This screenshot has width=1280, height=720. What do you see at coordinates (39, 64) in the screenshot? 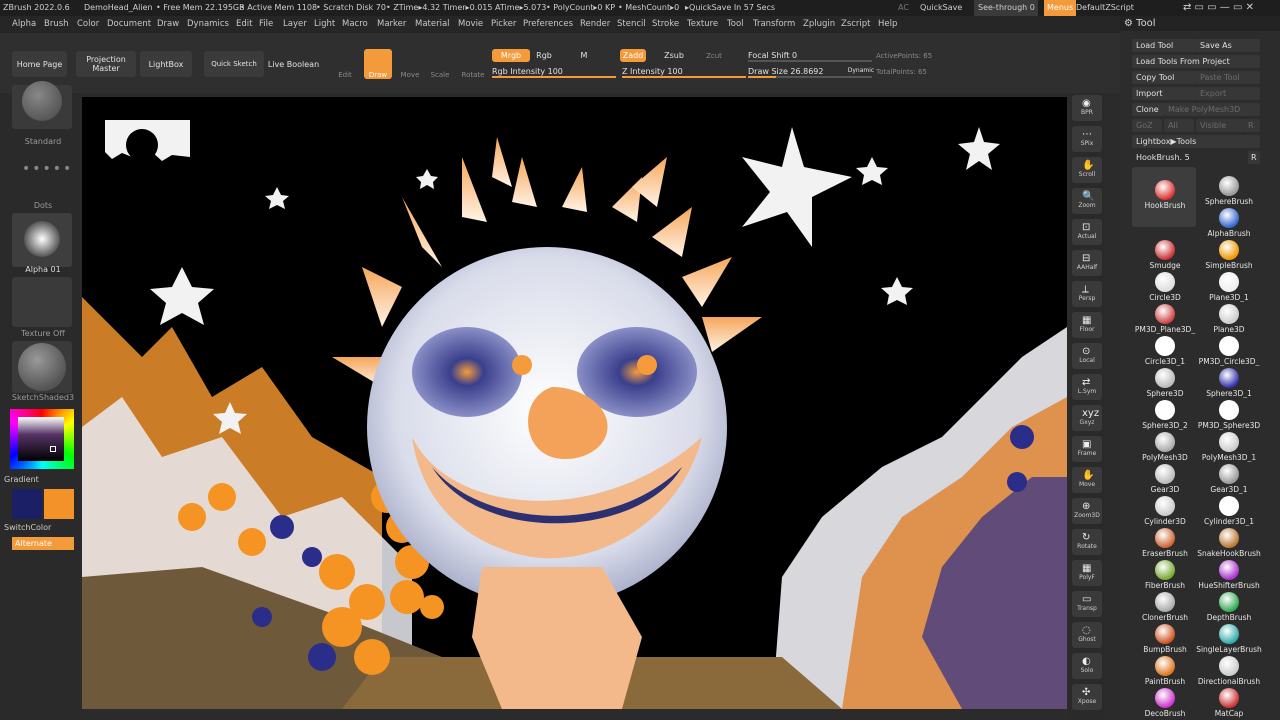
I see `home-page-button: Home Page` at bounding box center [39, 64].